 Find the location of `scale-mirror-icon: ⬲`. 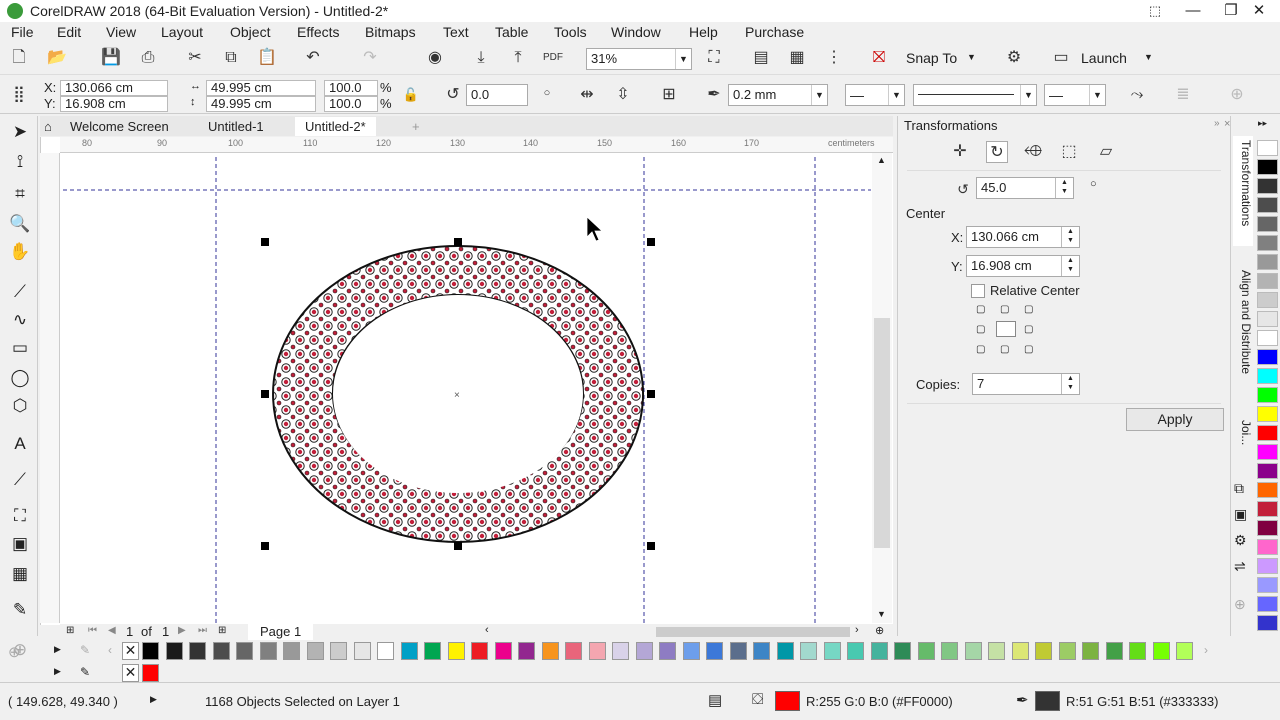

scale-mirror-icon: ⬲ is located at coordinates (1033, 152).